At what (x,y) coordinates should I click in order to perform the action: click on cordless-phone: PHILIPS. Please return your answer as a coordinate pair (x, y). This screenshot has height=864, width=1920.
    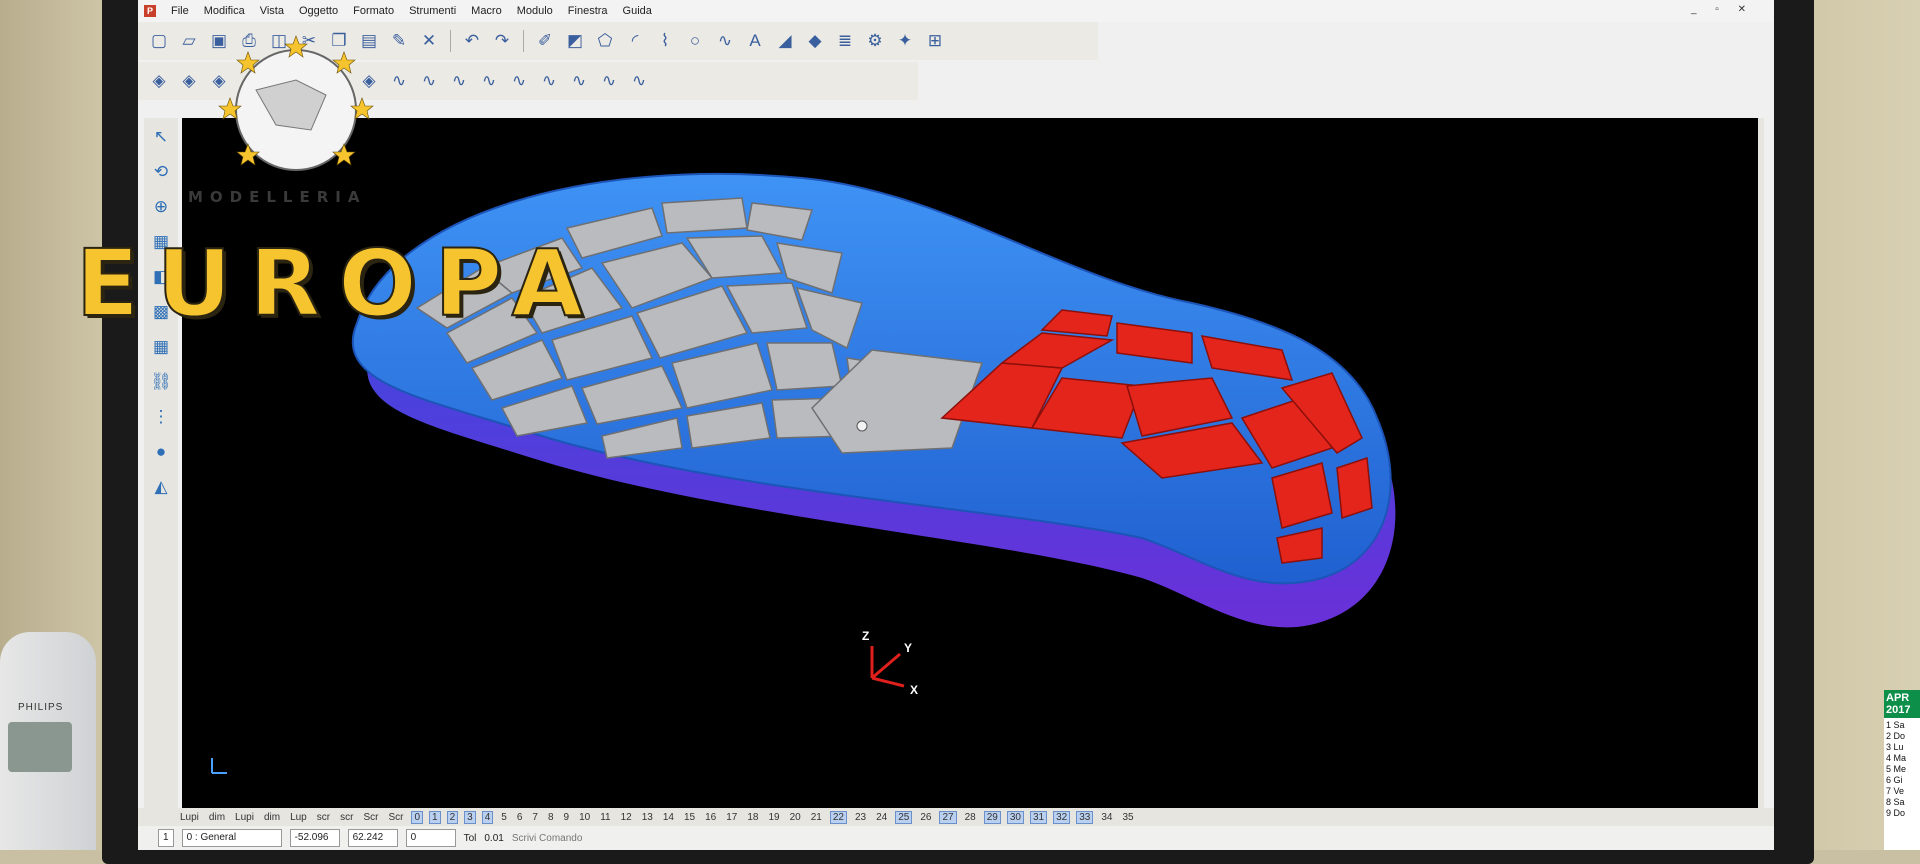
    Looking at the image, I should click on (48, 741).